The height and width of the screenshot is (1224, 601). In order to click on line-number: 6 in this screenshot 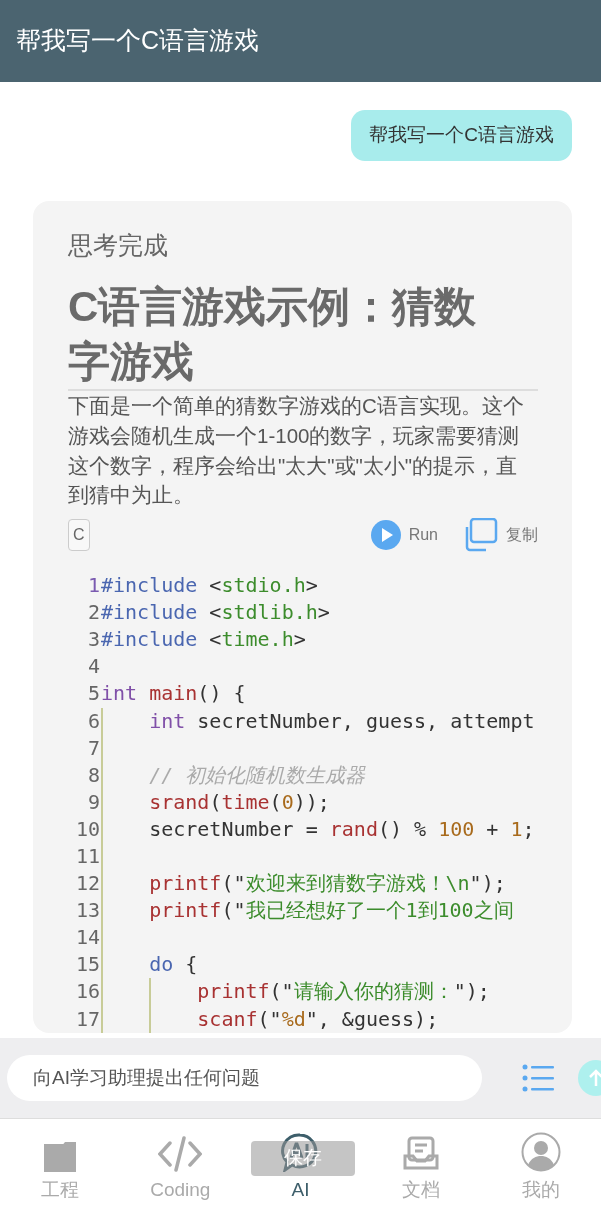, I will do `click(93, 721)`.